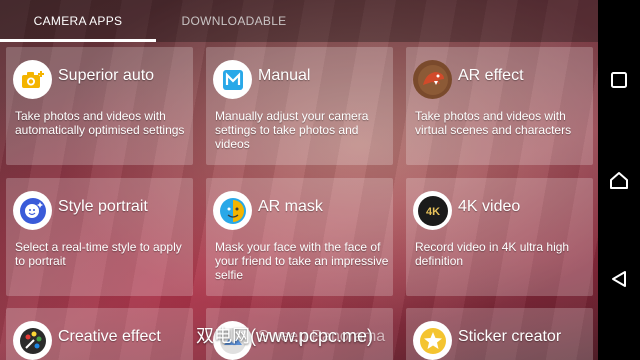 The image size is (640, 360). What do you see at coordinates (78, 21) in the screenshot?
I see `tab-camera-apps: CAMERA APPS` at bounding box center [78, 21].